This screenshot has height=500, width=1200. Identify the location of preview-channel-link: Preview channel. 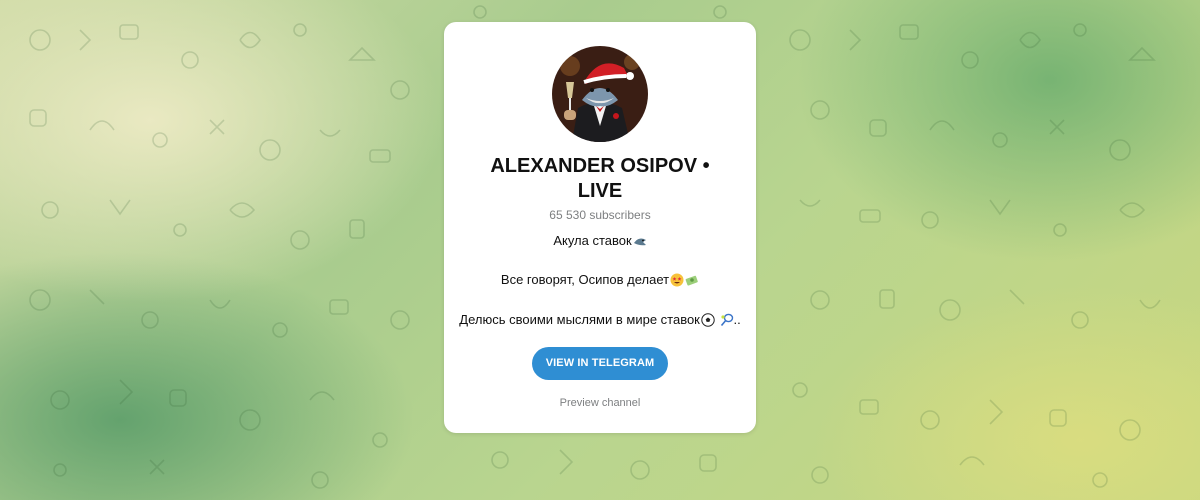
(600, 403).